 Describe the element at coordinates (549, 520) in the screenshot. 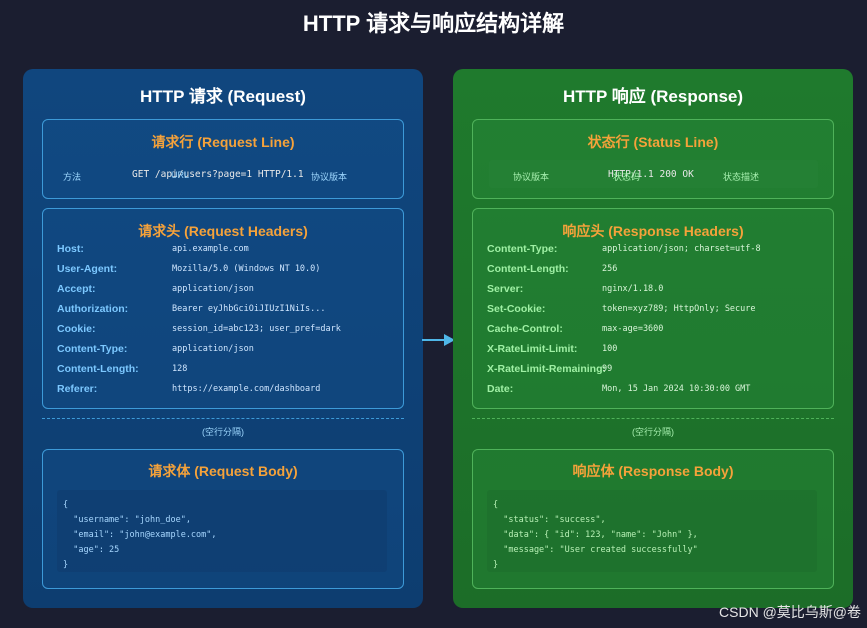

I see `code-line: "status": "success",` at that location.